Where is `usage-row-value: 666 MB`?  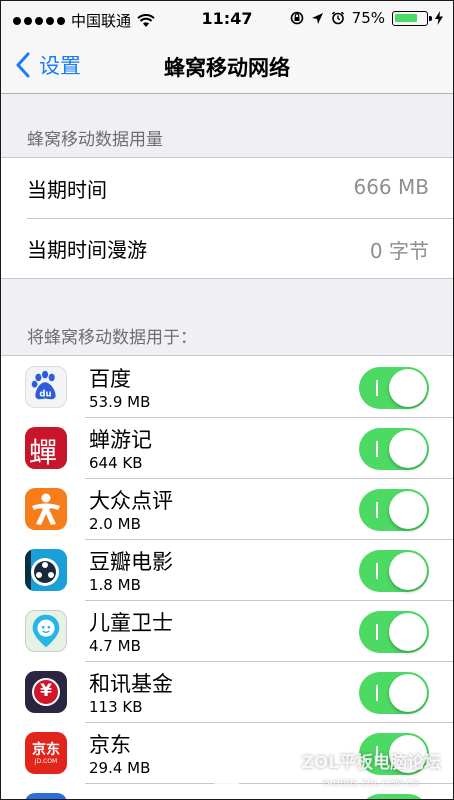 usage-row-value: 666 MB is located at coordinates (391, 187).